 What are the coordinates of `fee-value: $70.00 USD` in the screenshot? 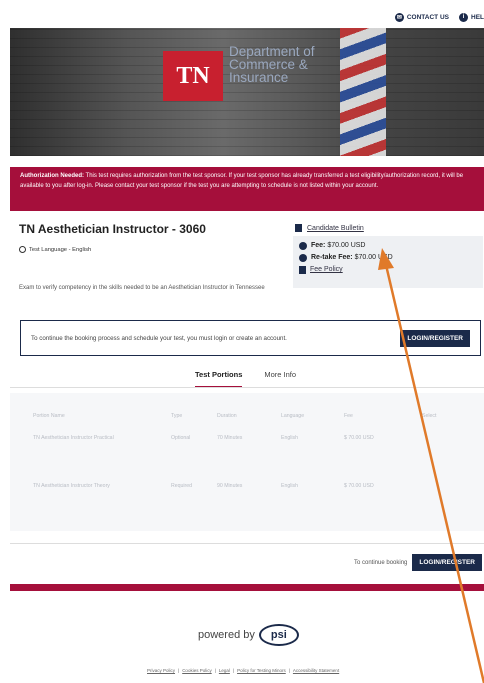 It's located at (345, 245).